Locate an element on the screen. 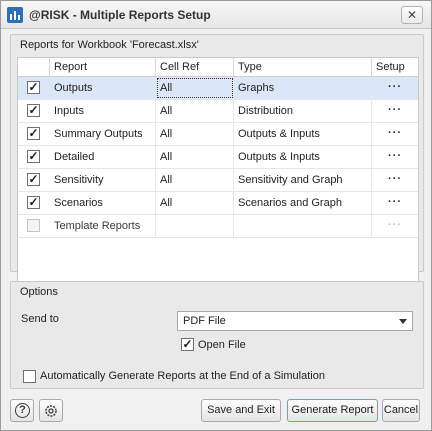  settings-button is located at coordinates (51, 410).